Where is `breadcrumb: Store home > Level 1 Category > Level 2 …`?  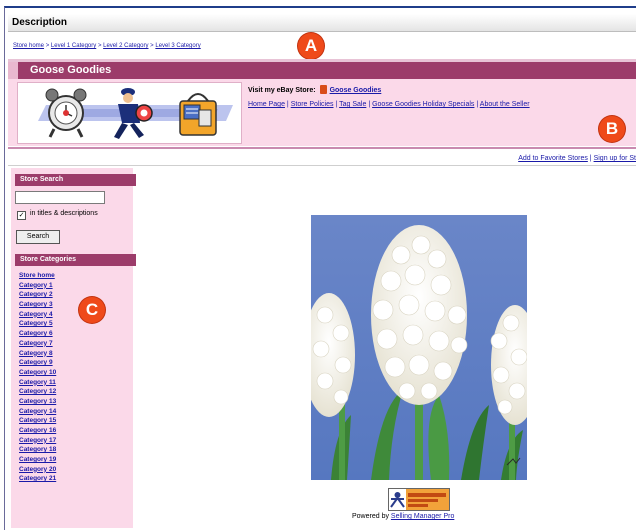
breadcrumb: Store home > Level 1 Category > Level 2 … is located at coordinates (107, 46).